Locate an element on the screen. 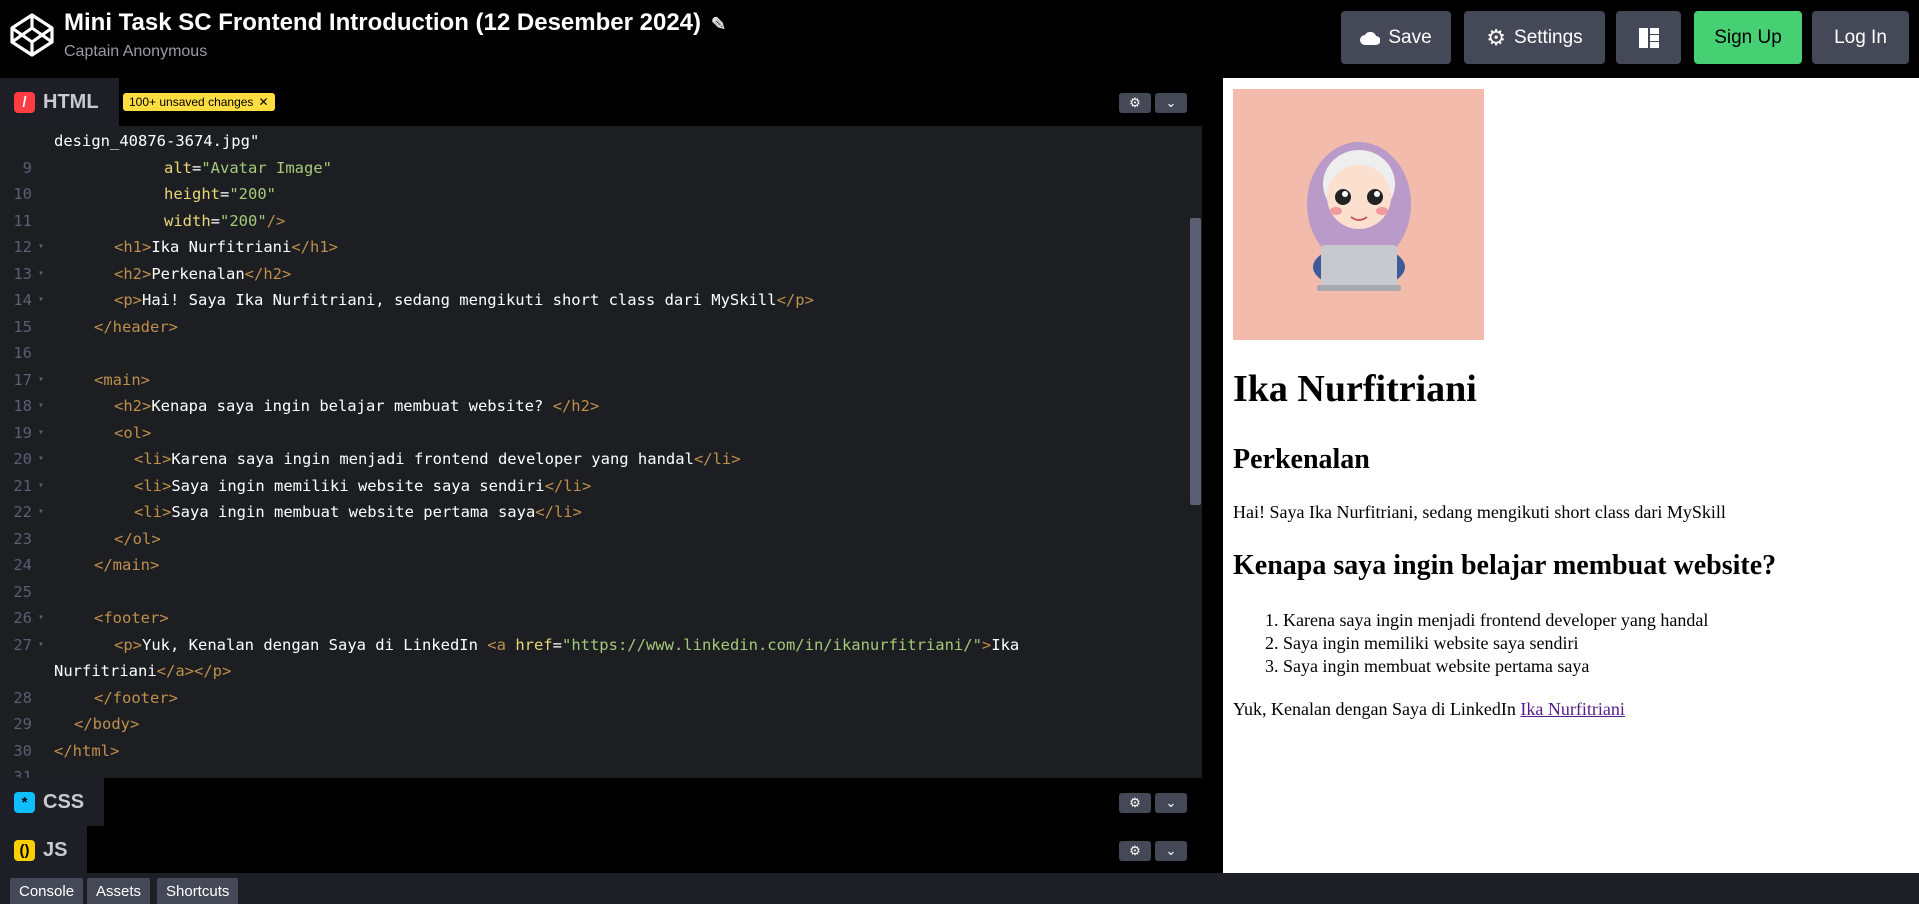  codepen-logo-icon is located at coordinates (32, 35).